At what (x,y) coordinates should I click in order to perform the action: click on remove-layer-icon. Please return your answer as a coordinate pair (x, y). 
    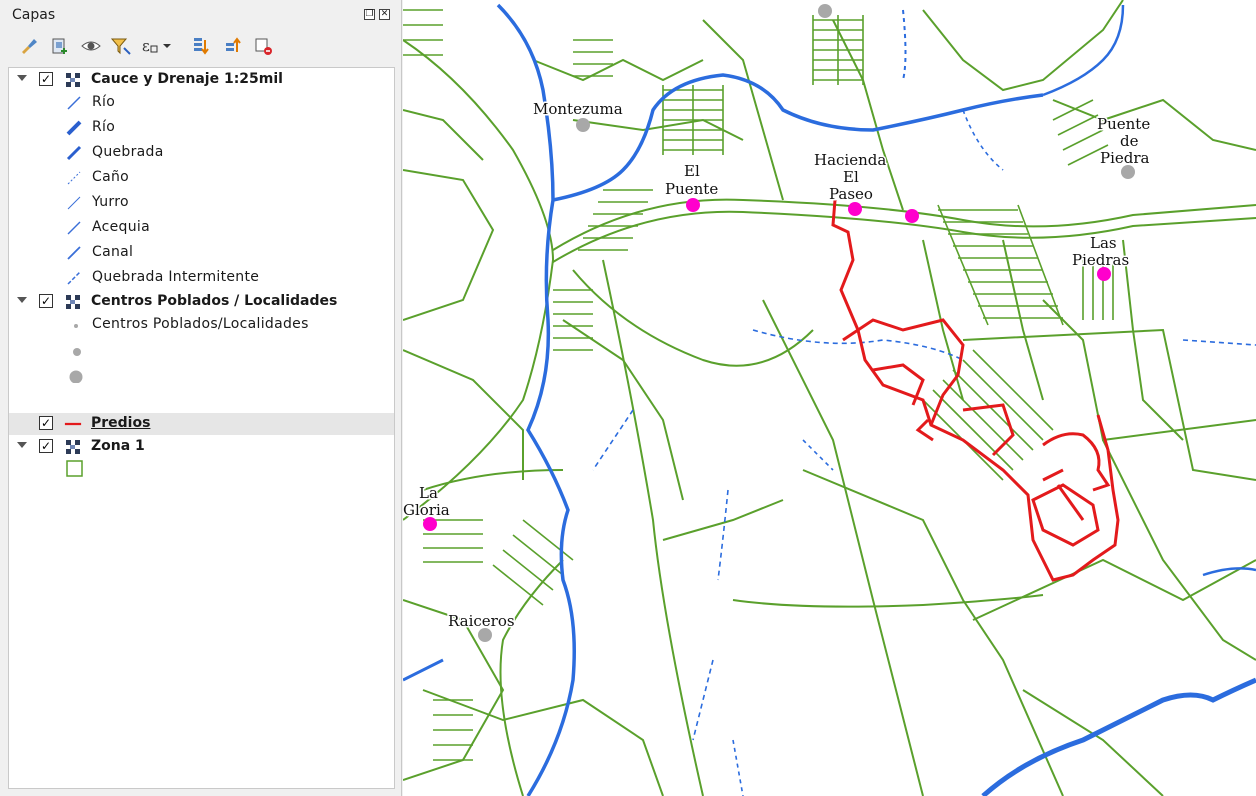
    Looking at the image, I should click on (263, 46).